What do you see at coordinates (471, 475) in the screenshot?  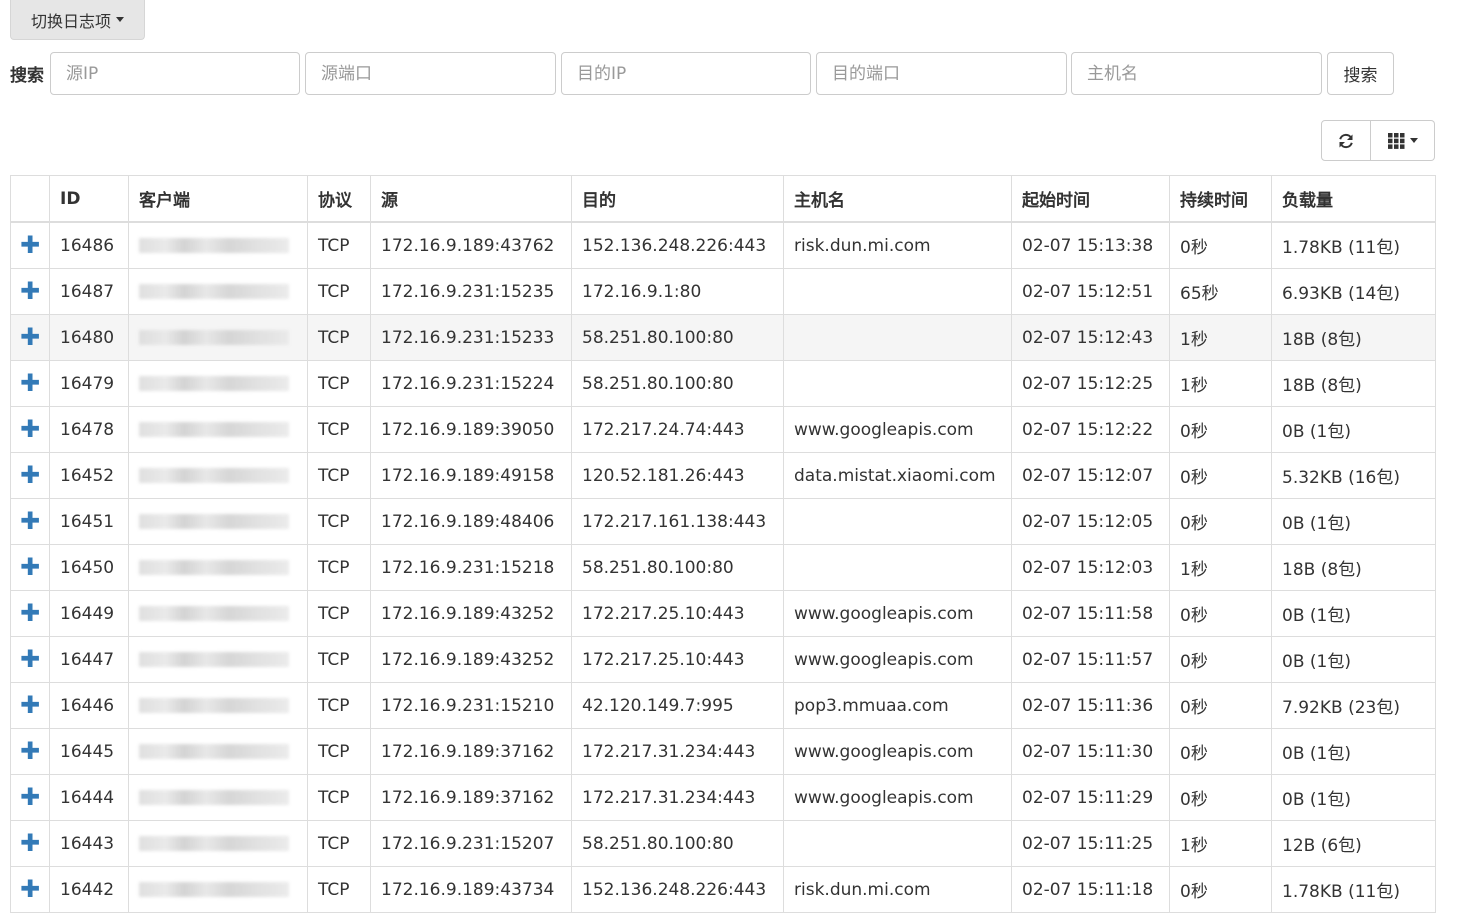 I see `cell-source: 172.16.9.189:49158` at bounding box center [471, 475].